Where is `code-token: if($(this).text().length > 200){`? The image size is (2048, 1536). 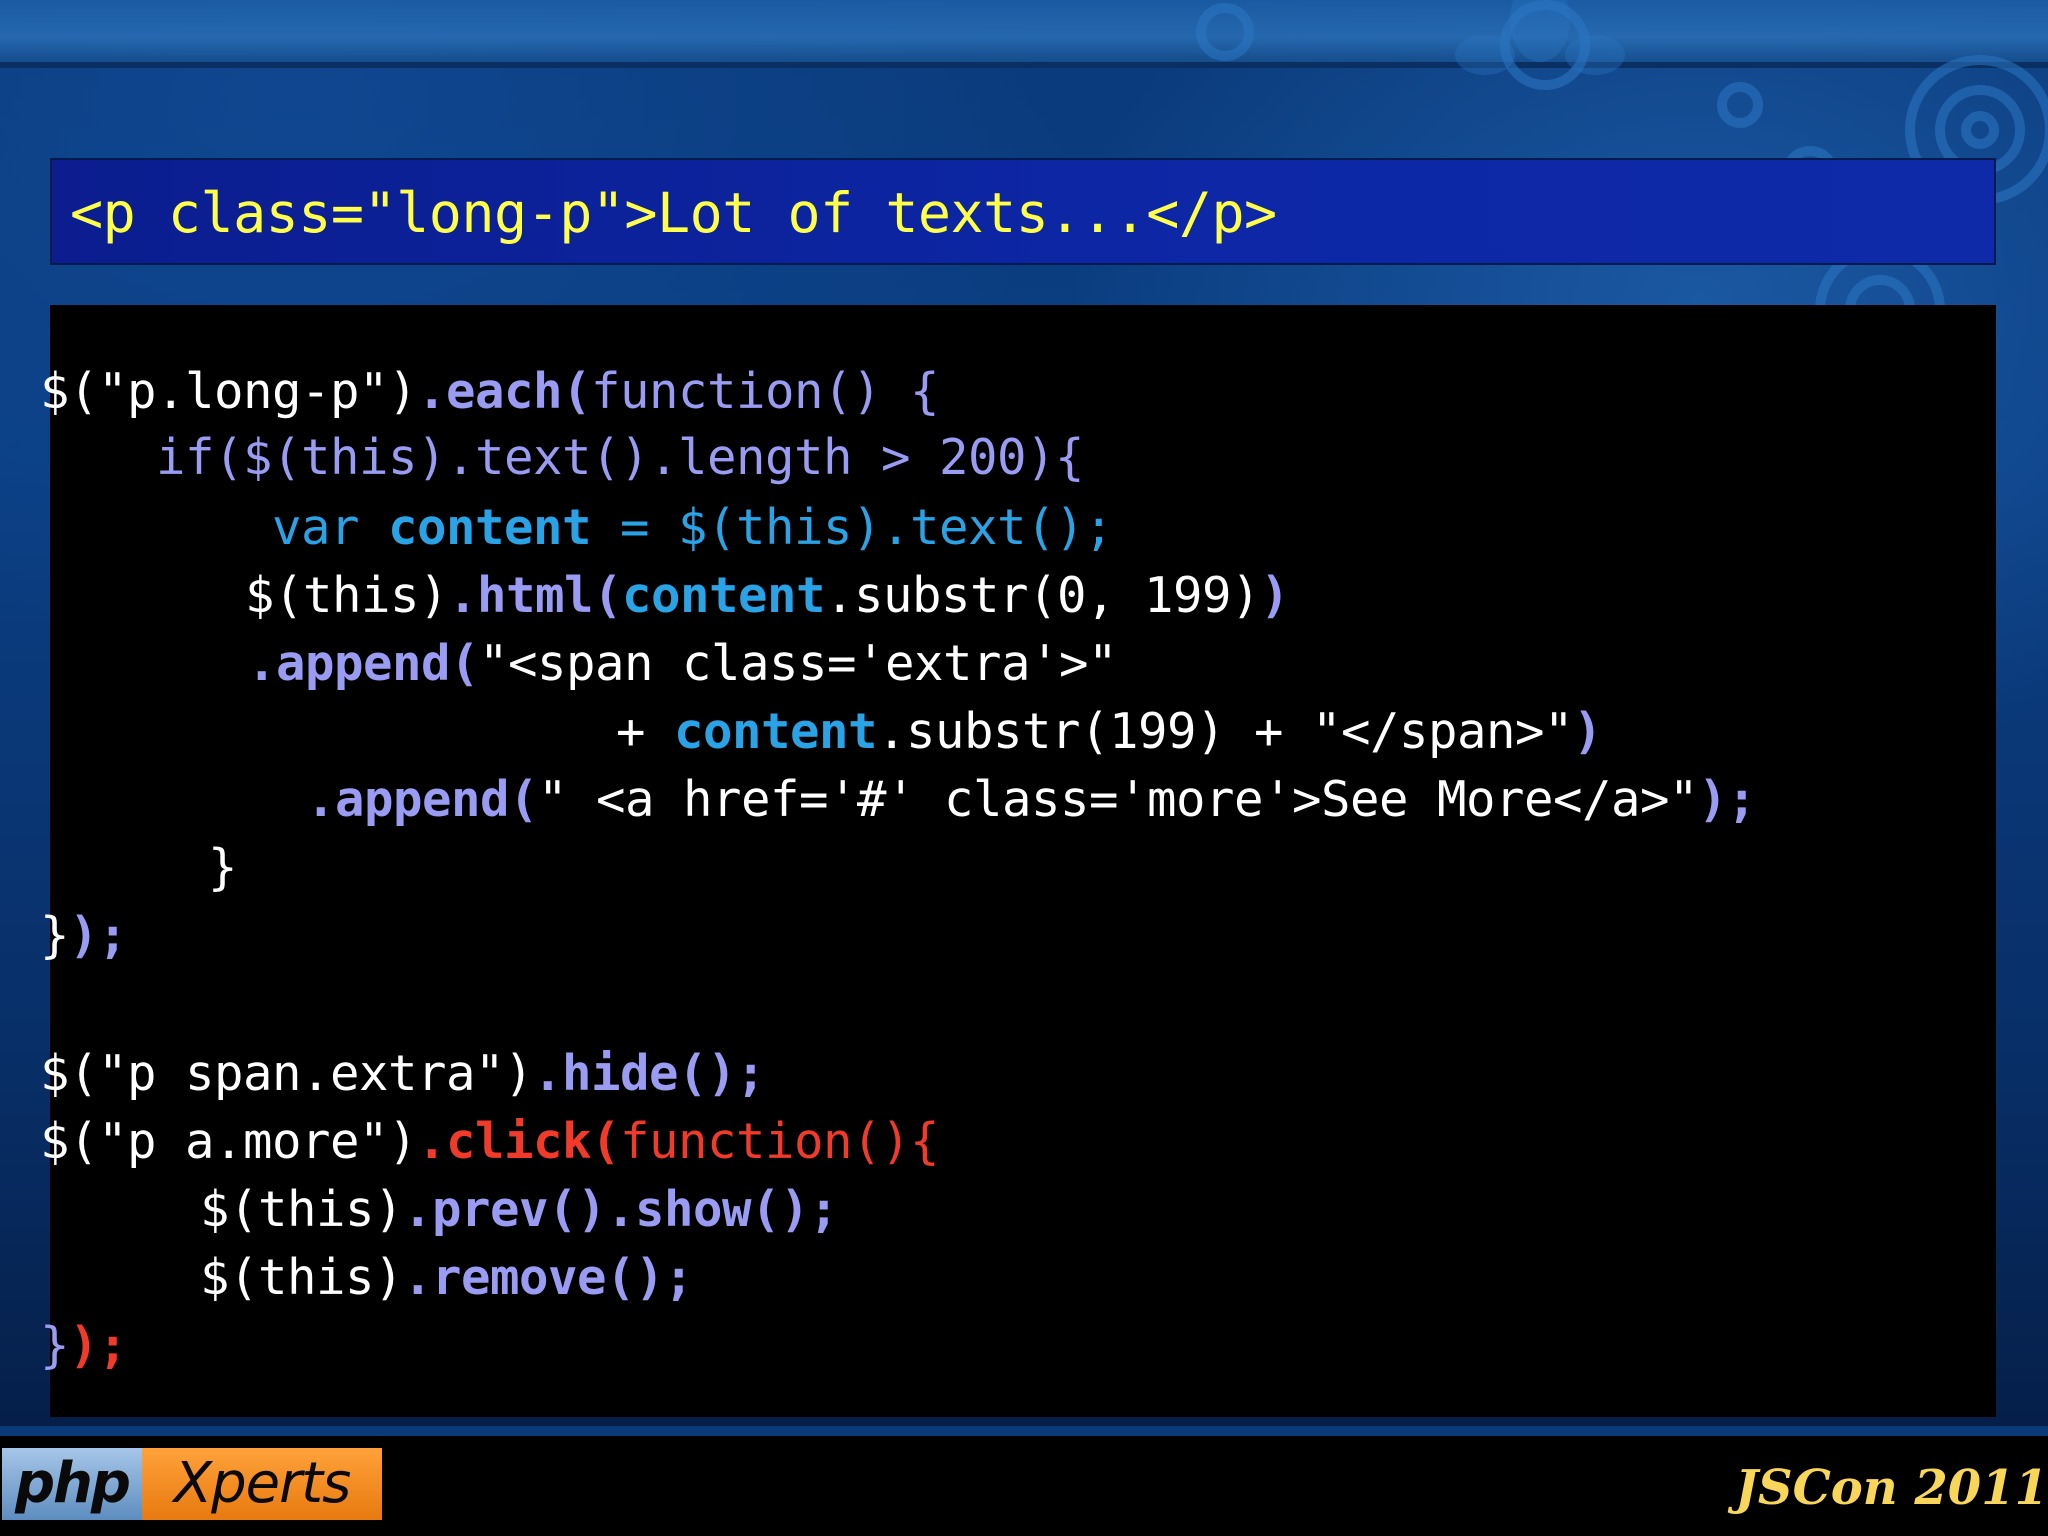
code-token: if($(this).text().length > 200){ is located at coordinates (562, 457).